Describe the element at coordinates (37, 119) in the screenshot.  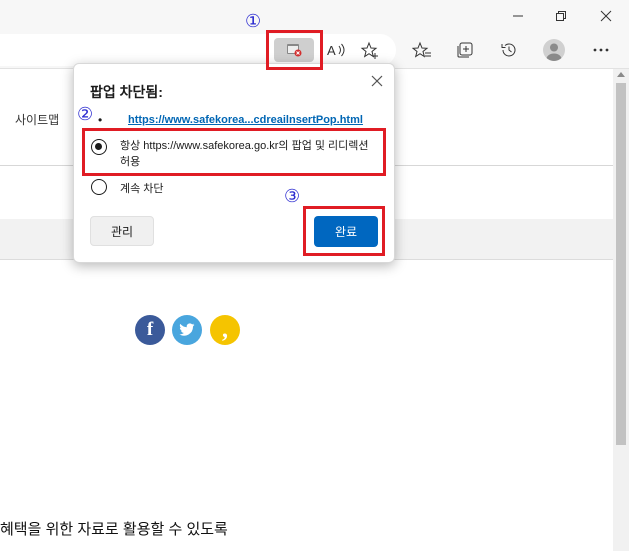
I see `sitemap-link: 사이트맵` at that location.